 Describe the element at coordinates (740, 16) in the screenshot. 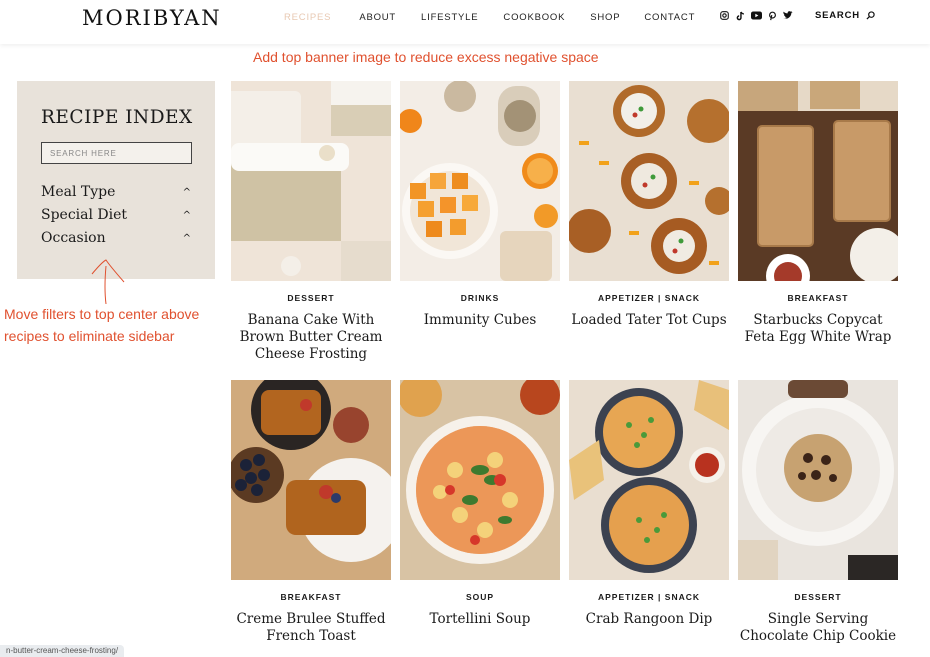

I see `tiktok-icon` at that location.